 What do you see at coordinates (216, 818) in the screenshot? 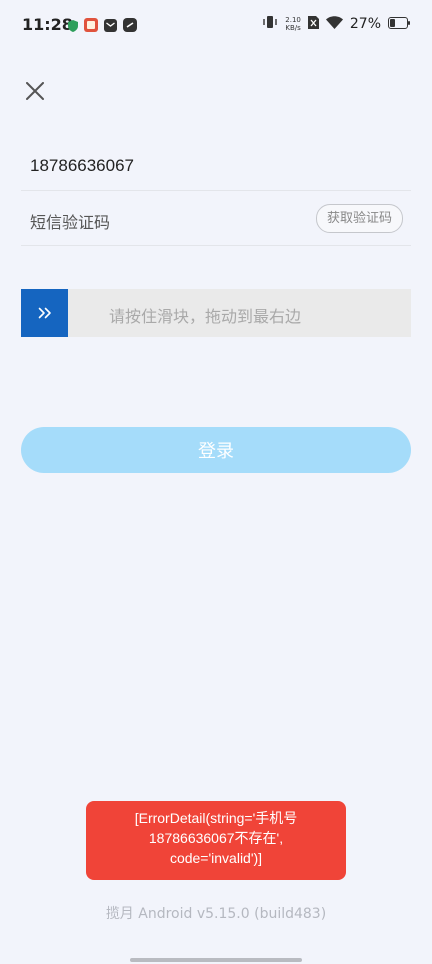
I see `toast-line: [ErrorDetail(string='手机号` at bounding box center [216, 818].